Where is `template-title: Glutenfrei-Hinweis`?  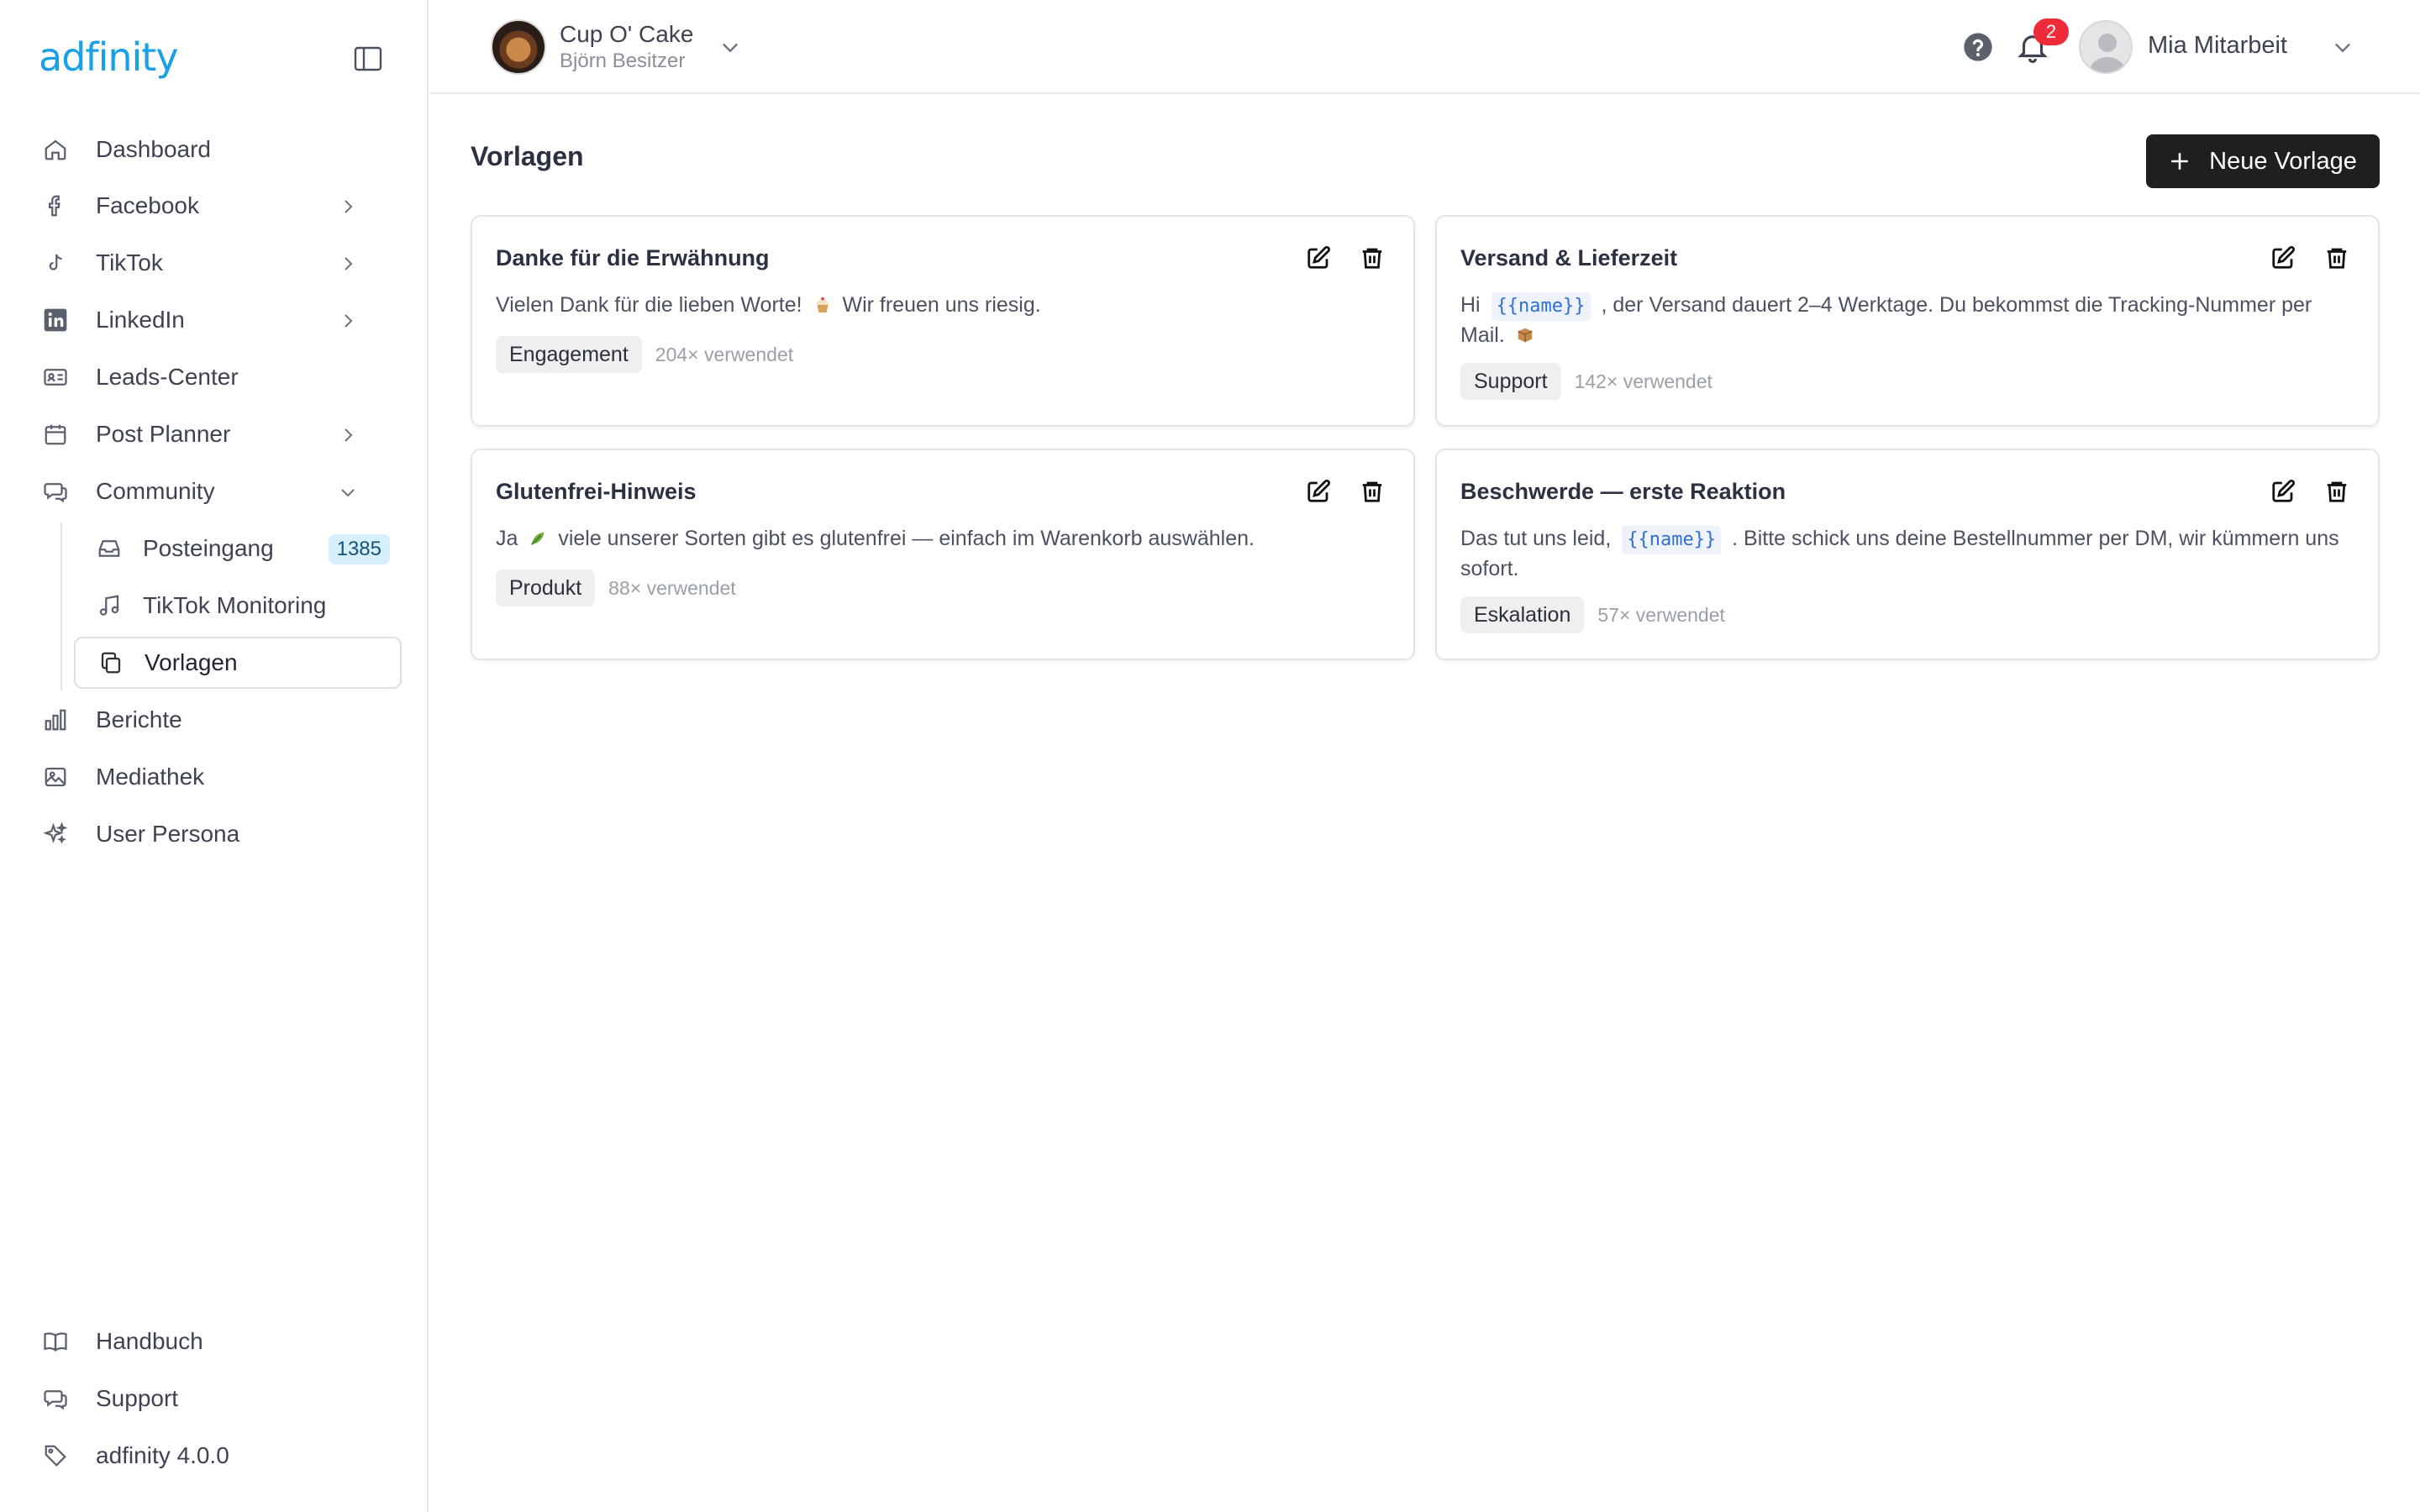 template-title: Glutenfrei-Hinweis is located at coordinates (597, 491).